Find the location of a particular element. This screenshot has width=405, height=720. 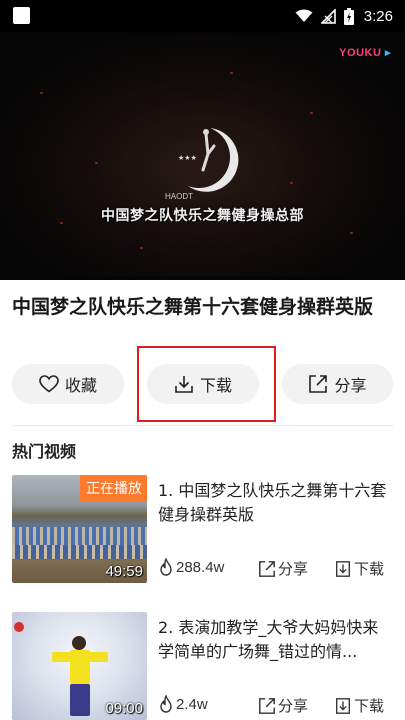

share-label: 分享 is located at coordinates (350, 385).